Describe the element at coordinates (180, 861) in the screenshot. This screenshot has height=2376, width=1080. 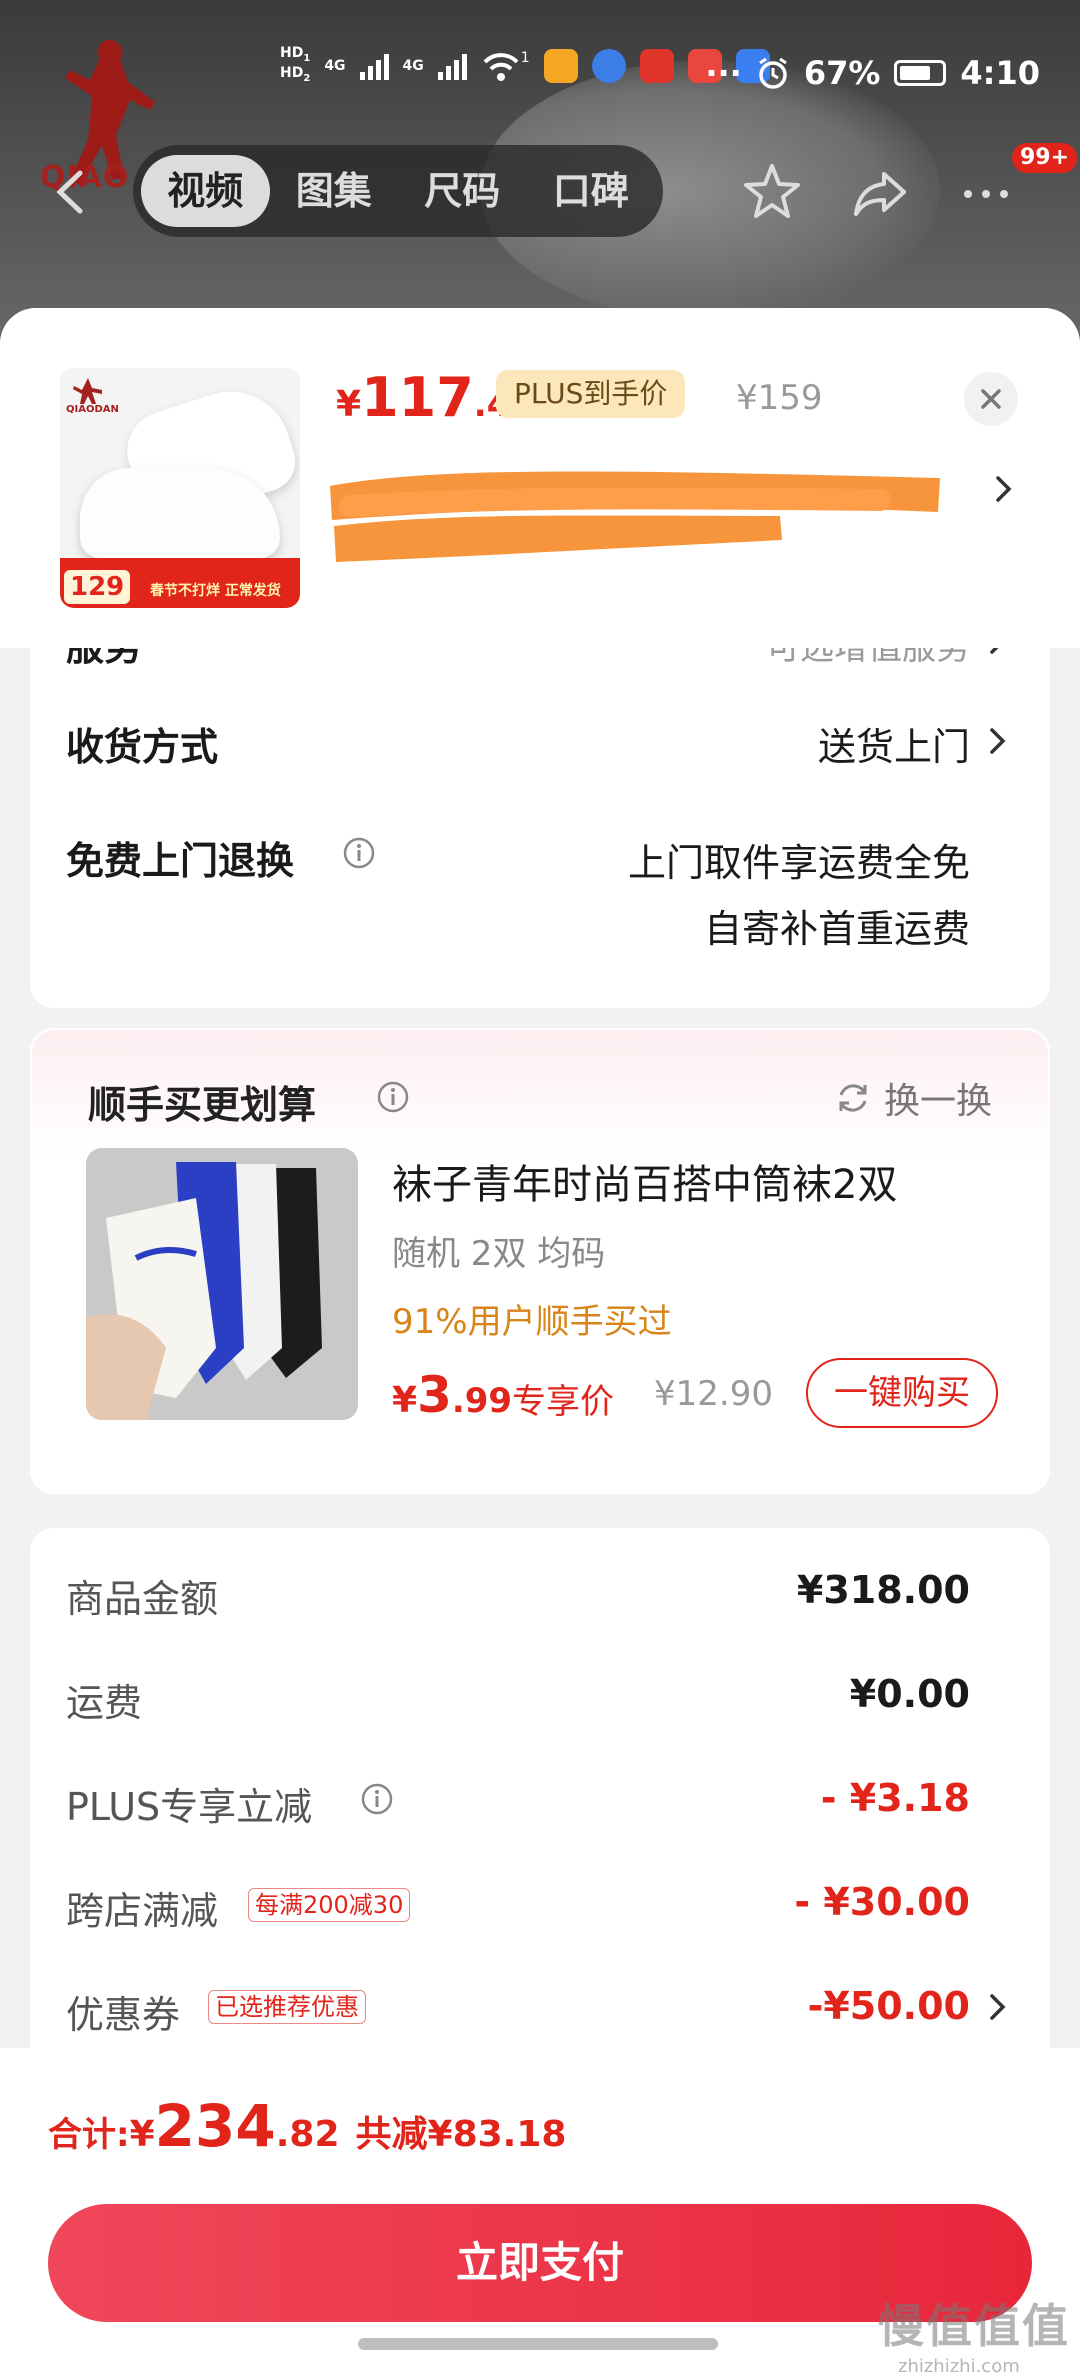
I see `free-return-label: 免费上门退换` at that location.